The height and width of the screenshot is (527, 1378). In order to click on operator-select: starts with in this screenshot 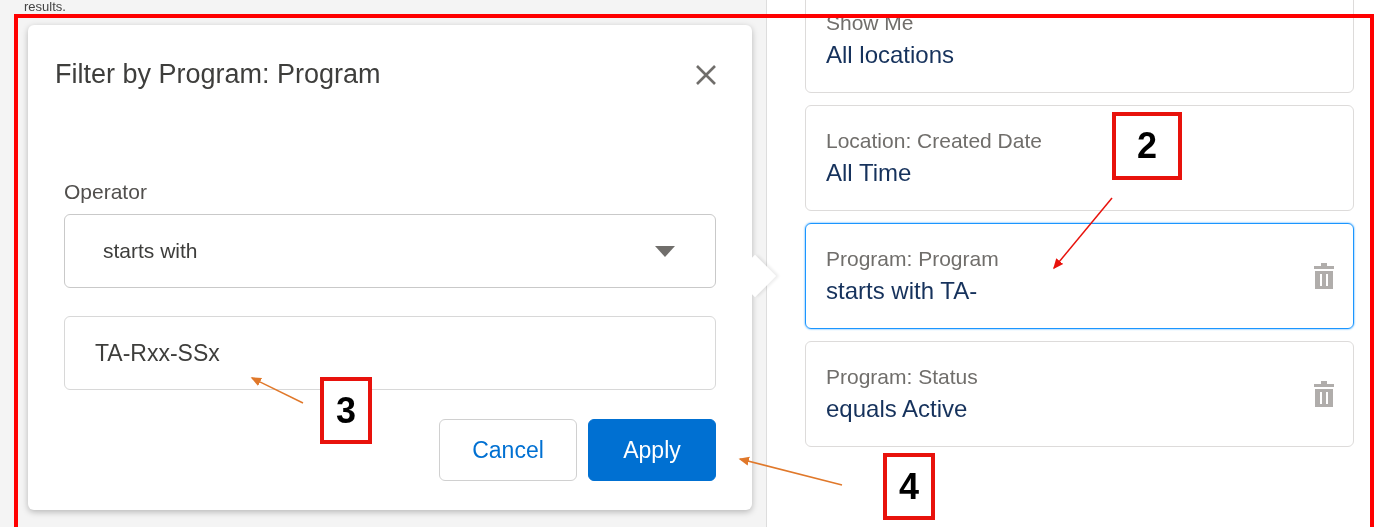, I will do `click(390, 251)`.